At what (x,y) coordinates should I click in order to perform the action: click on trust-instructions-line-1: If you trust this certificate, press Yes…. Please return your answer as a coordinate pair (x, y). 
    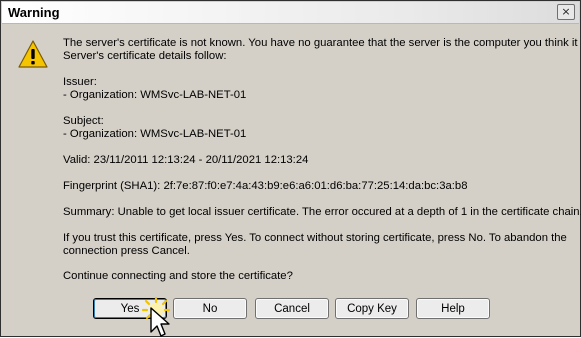
    Looking at the image, I should click on (315, 238).